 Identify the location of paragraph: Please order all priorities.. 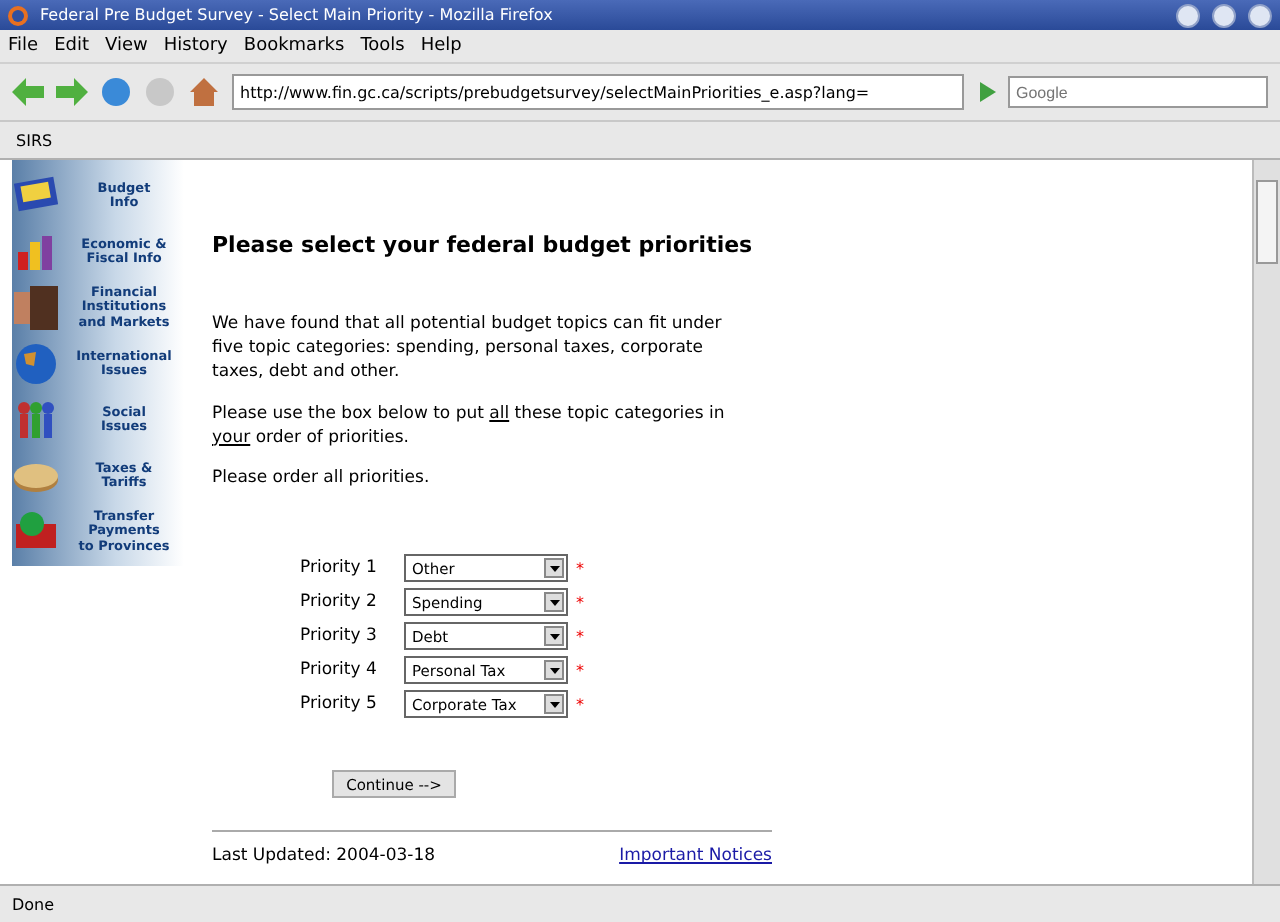
(322, 480).